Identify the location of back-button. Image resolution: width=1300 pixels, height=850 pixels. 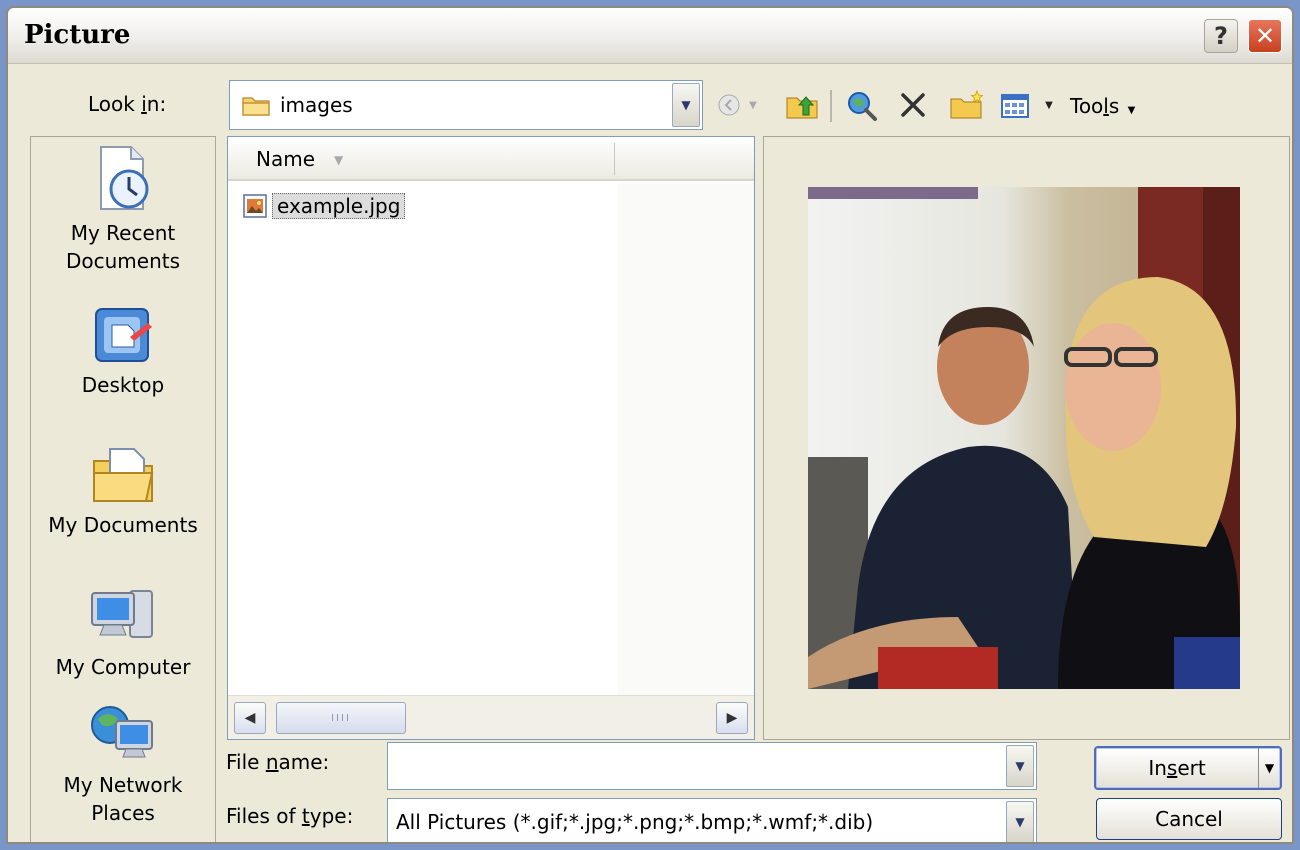
(729, 105).